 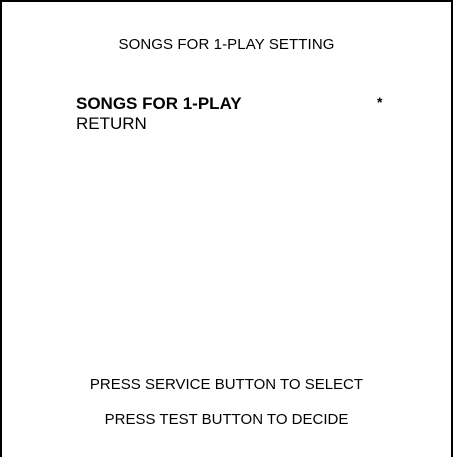 I want to click on instruction-select: PRESS SERVICE BUTTON TO SELECT, so click(x=226, y=384).